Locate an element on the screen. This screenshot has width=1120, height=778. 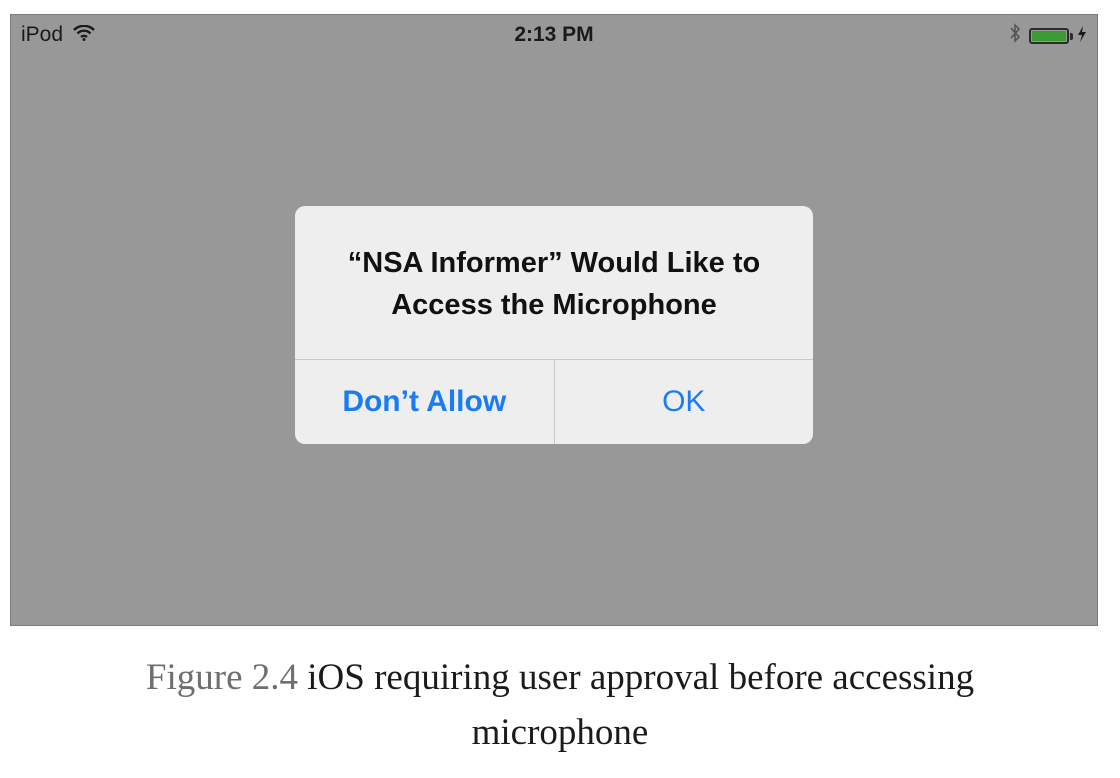
status-time: 2:13 PM is located at coordinates (554, 34).